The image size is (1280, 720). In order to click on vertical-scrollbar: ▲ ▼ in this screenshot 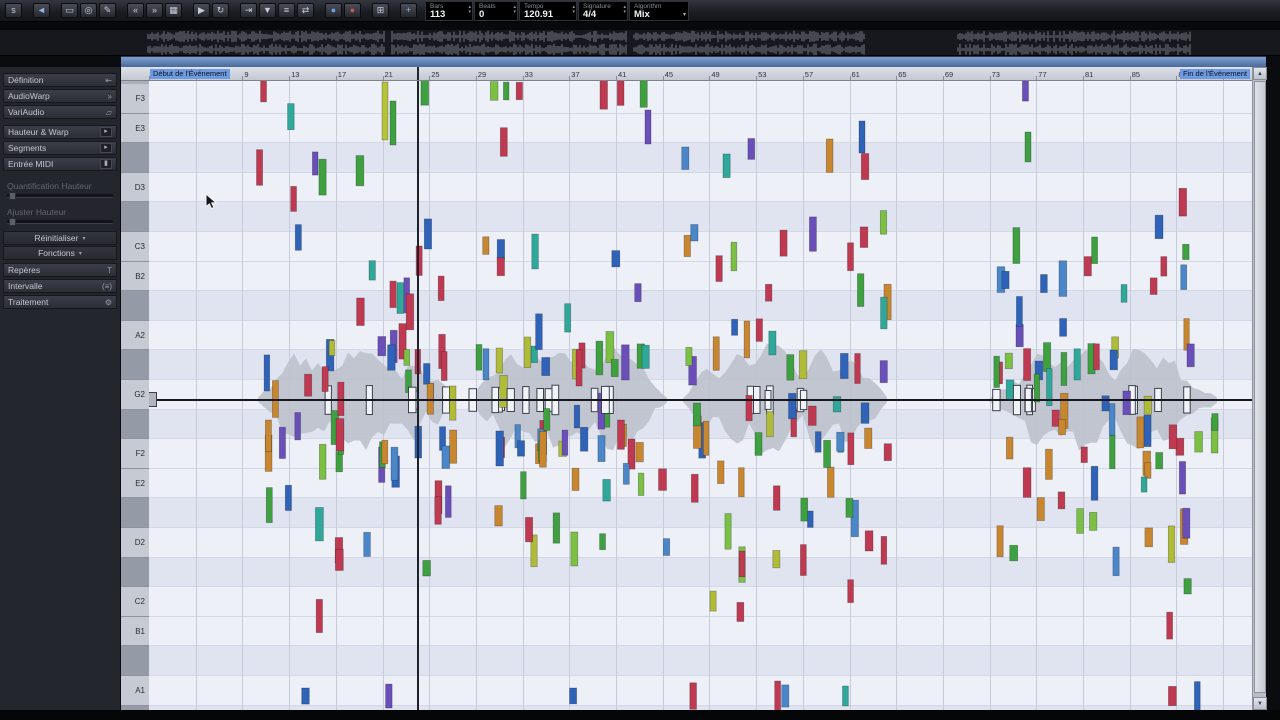, I will do `click(1259, 388)`.